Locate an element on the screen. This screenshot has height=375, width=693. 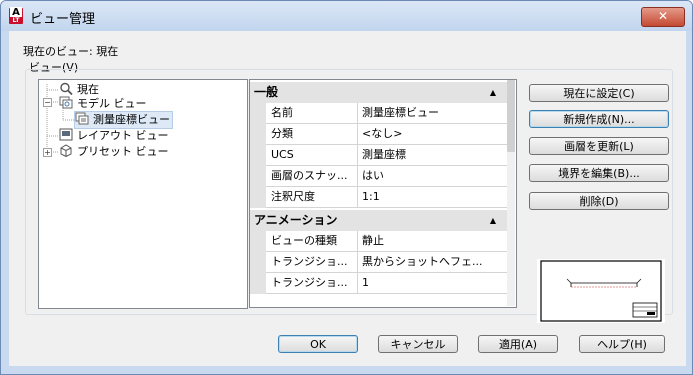
tree-item-label: プリセット ビュー is located at coordinates (123, 151).